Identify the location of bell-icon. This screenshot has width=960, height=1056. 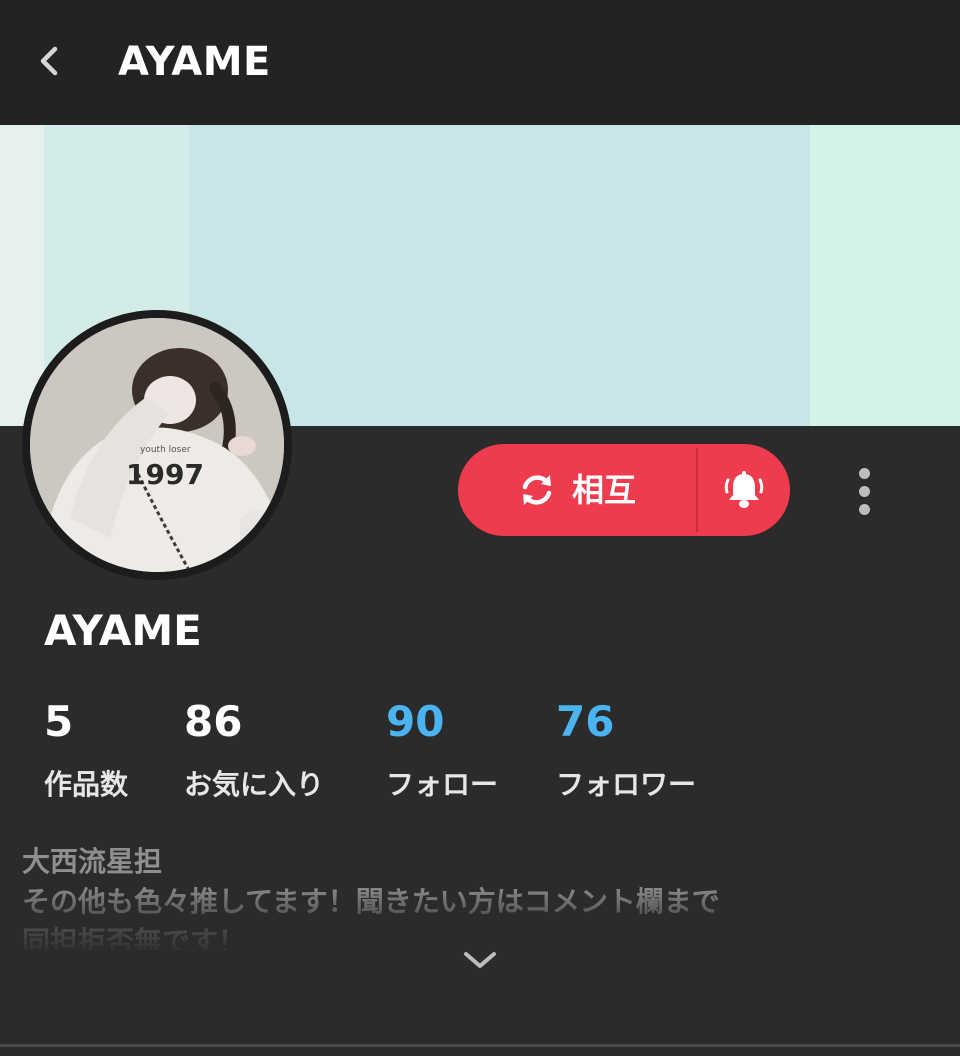
(744, 489).